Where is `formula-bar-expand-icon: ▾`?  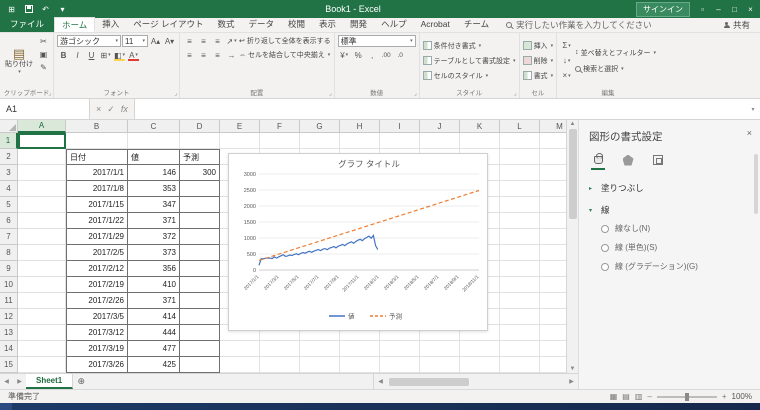
formula-bar-expand-icon: ▾ is located at coordinates (753, 109).